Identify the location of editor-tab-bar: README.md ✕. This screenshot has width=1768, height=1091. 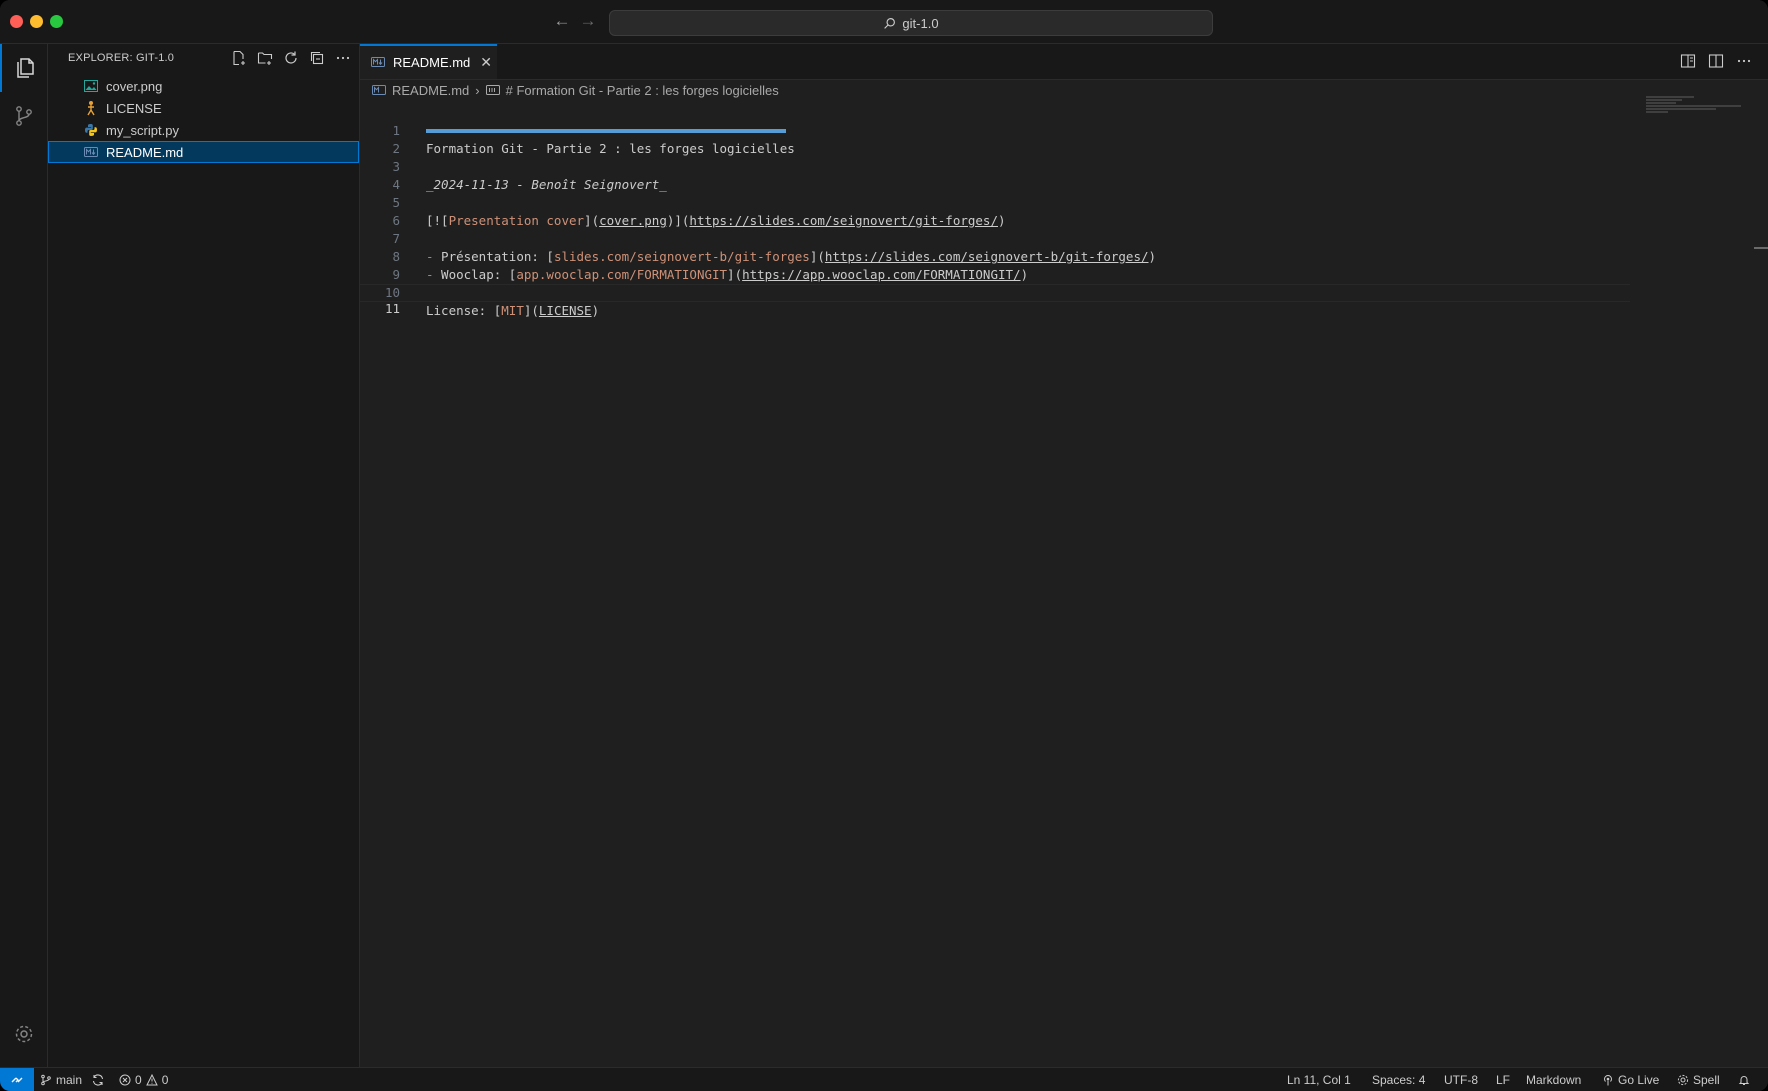
(1064, 62).